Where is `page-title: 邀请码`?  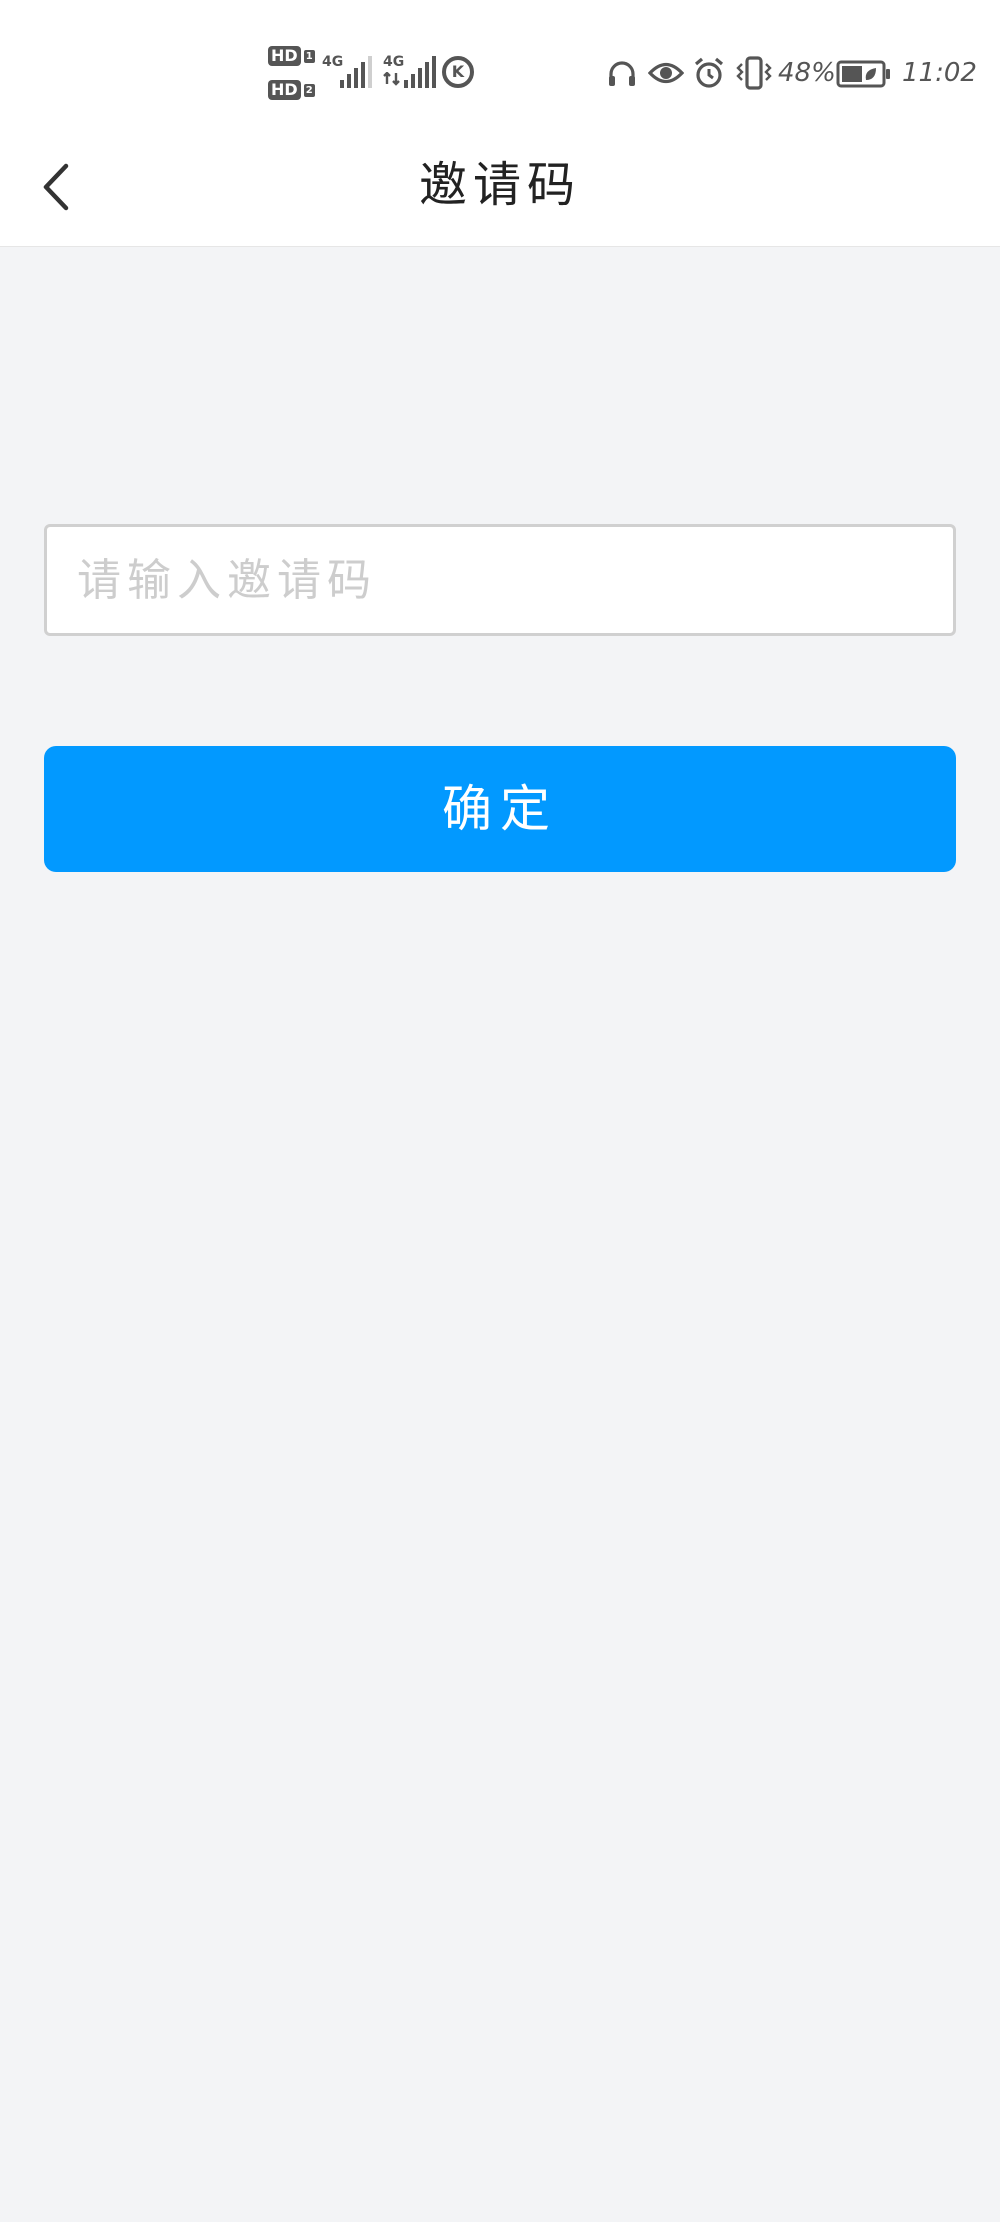
page-title: 邀请码 is located at coordinates (499, 185).